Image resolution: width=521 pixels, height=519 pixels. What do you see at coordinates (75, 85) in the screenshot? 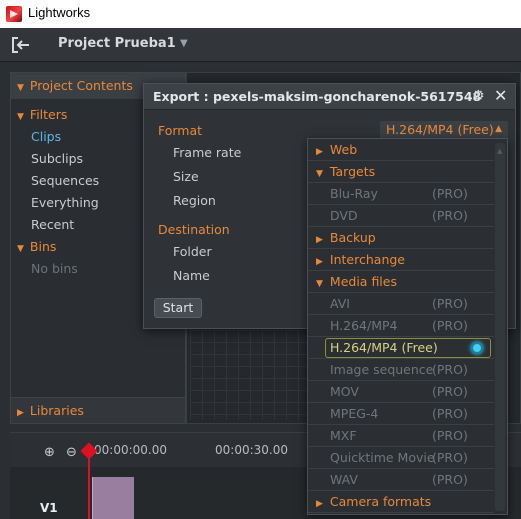
I see `project-contents-title: ▼ Project Contents` at bounding box center [75, 85].